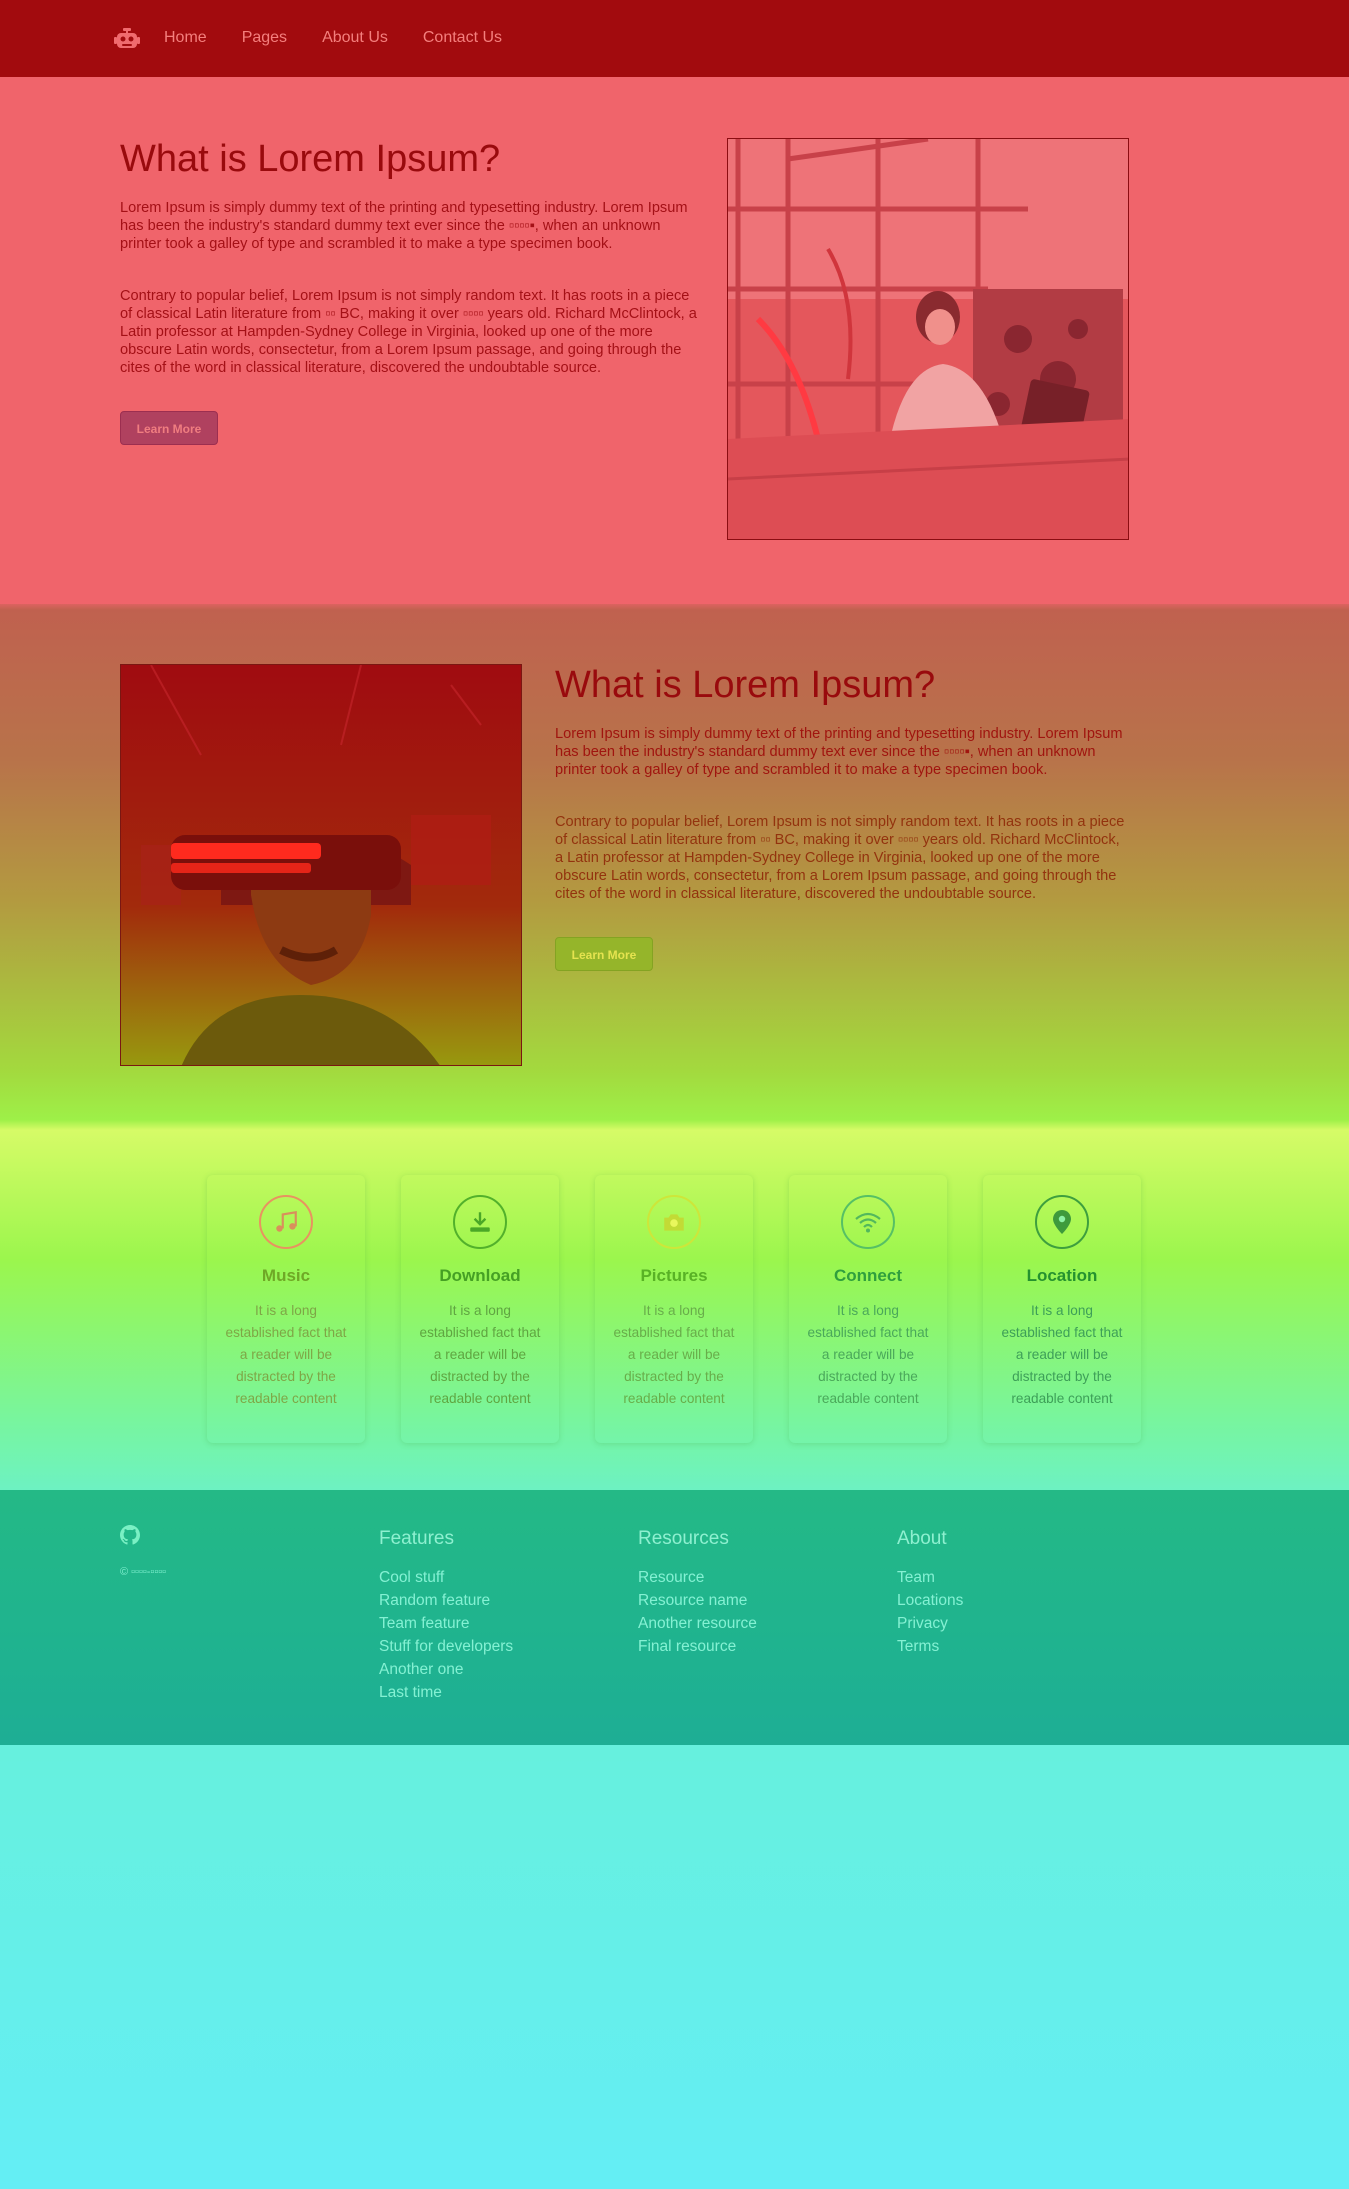  What do you see at coordinates (462, 38) in the screenshot?
I see `nav-contact-link: Contact Us` at bounding box center [462, 38].